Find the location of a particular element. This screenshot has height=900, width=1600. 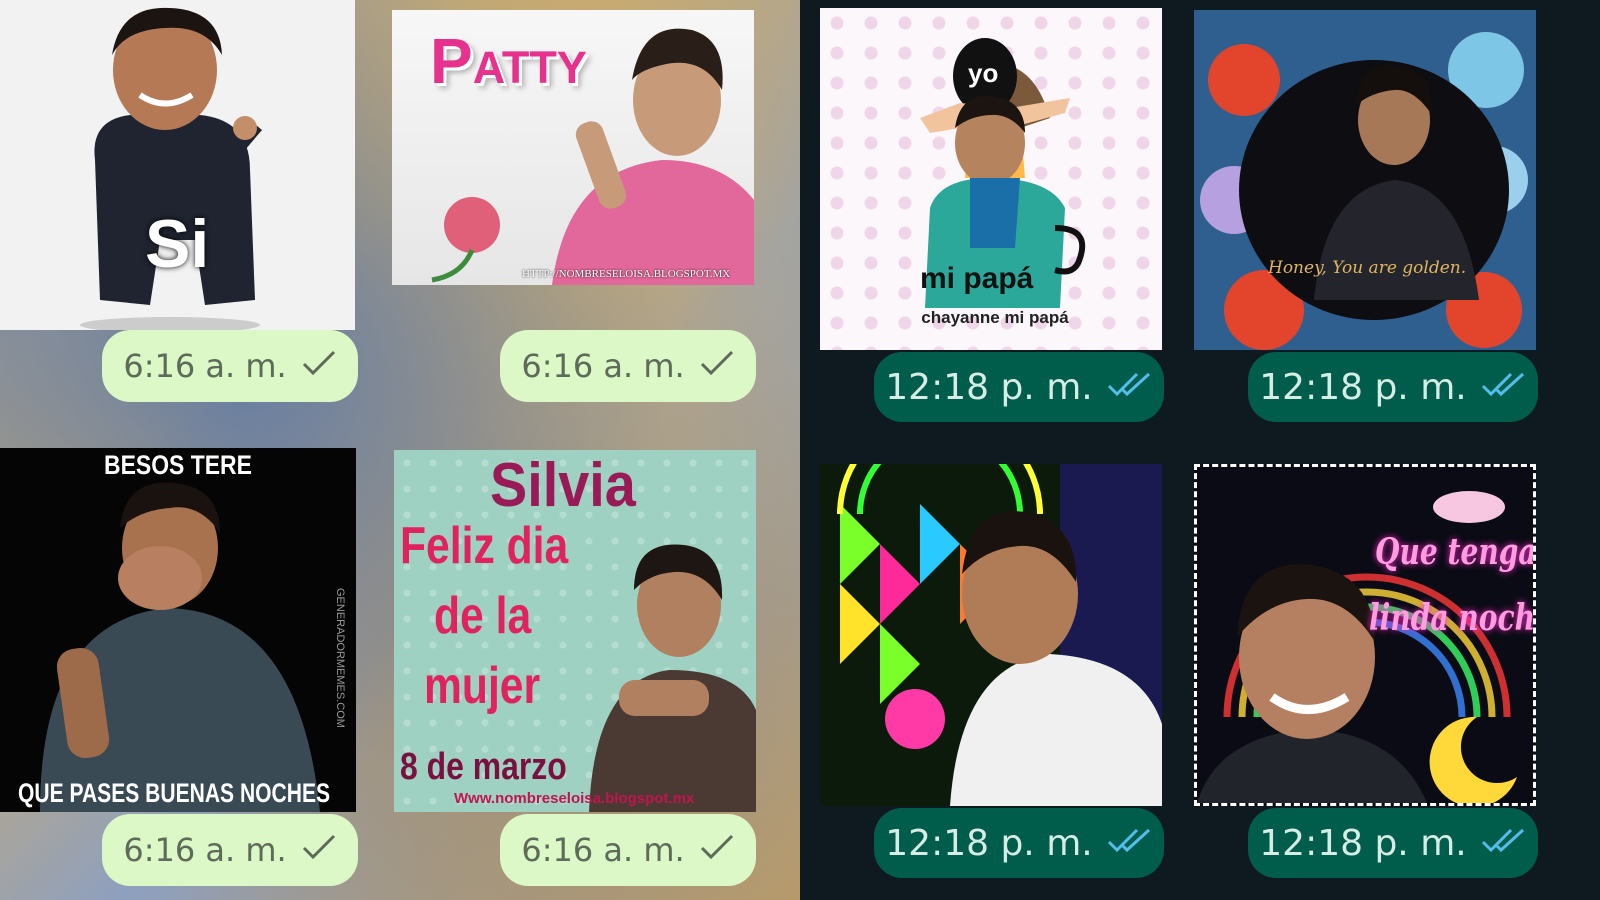

rainbow-collage-image is located at coordinates (991, 635).